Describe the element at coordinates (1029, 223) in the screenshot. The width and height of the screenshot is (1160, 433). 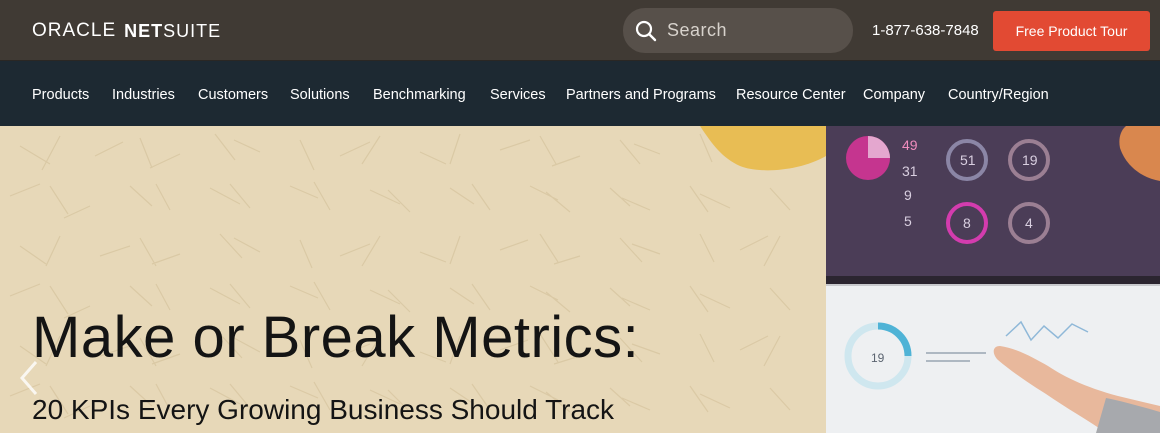
I see `ring-value: 4` at that location.